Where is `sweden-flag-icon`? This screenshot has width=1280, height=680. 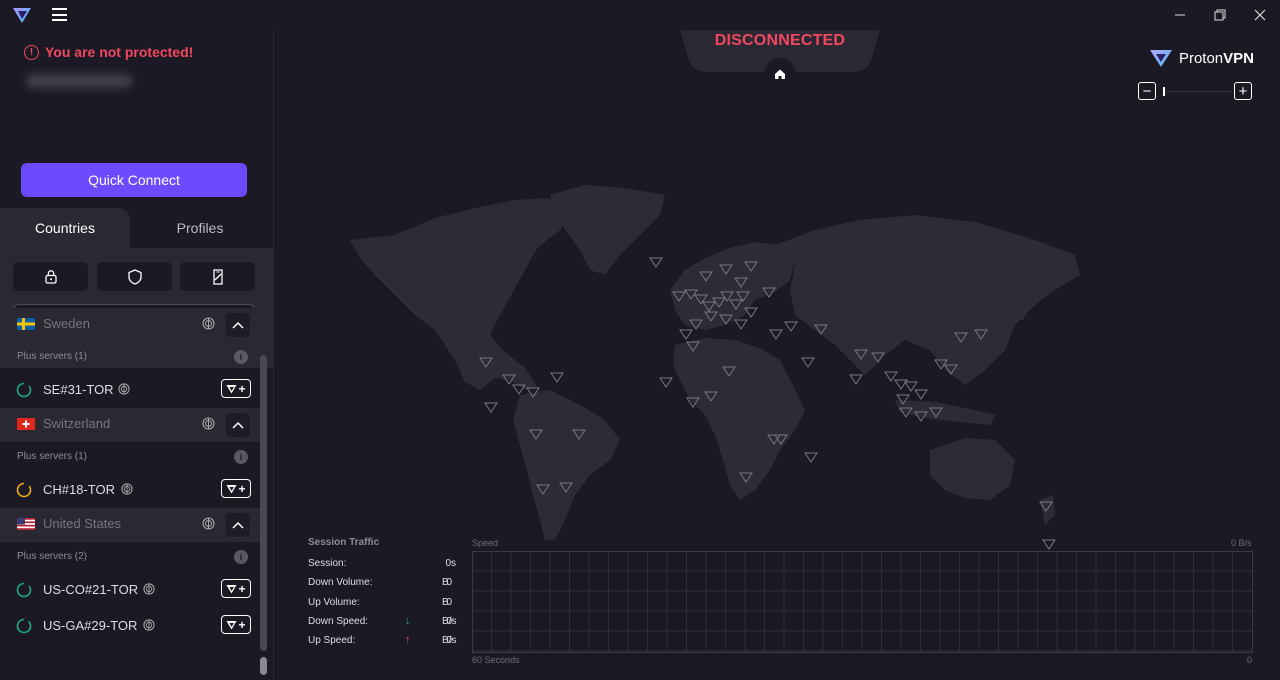
sweden-flag-icon is located at coordinates (26, 324).